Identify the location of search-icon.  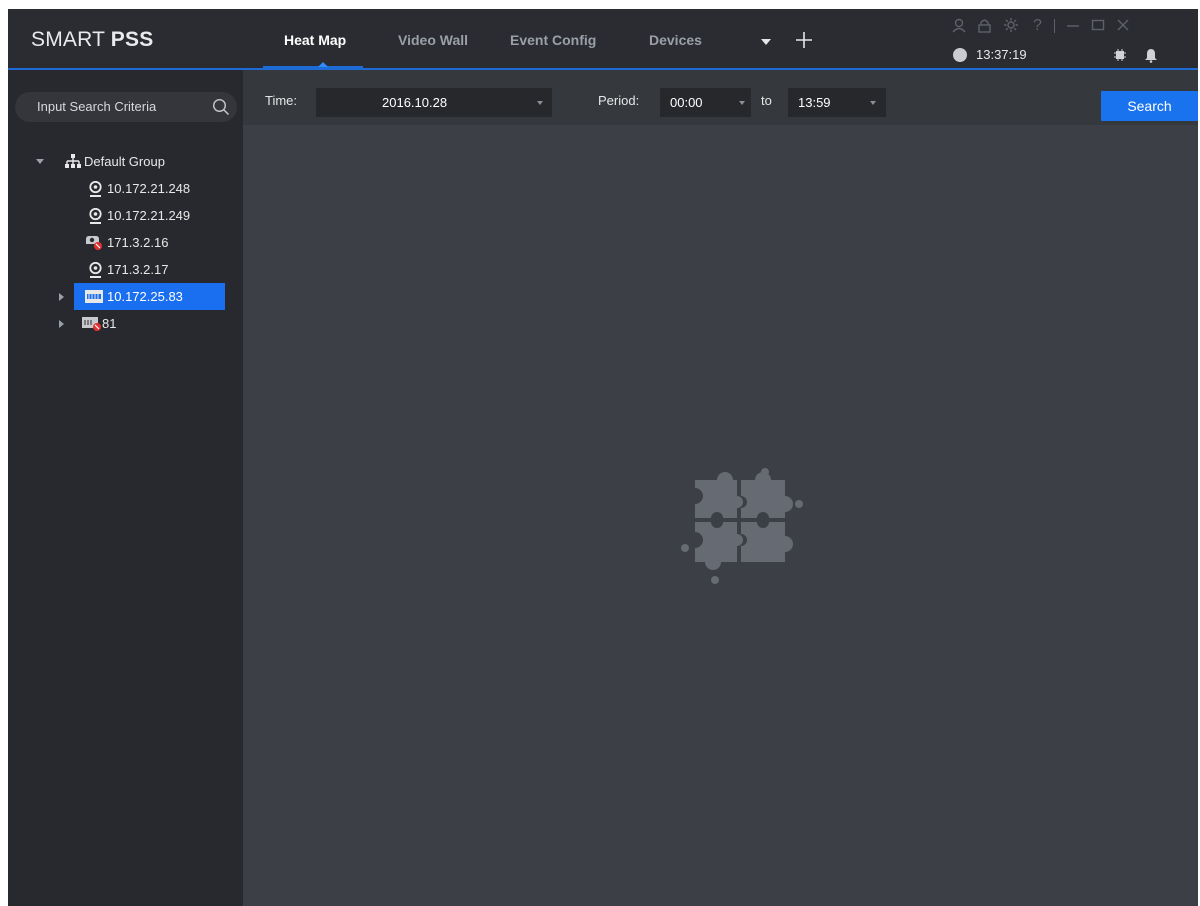
(221, 107).